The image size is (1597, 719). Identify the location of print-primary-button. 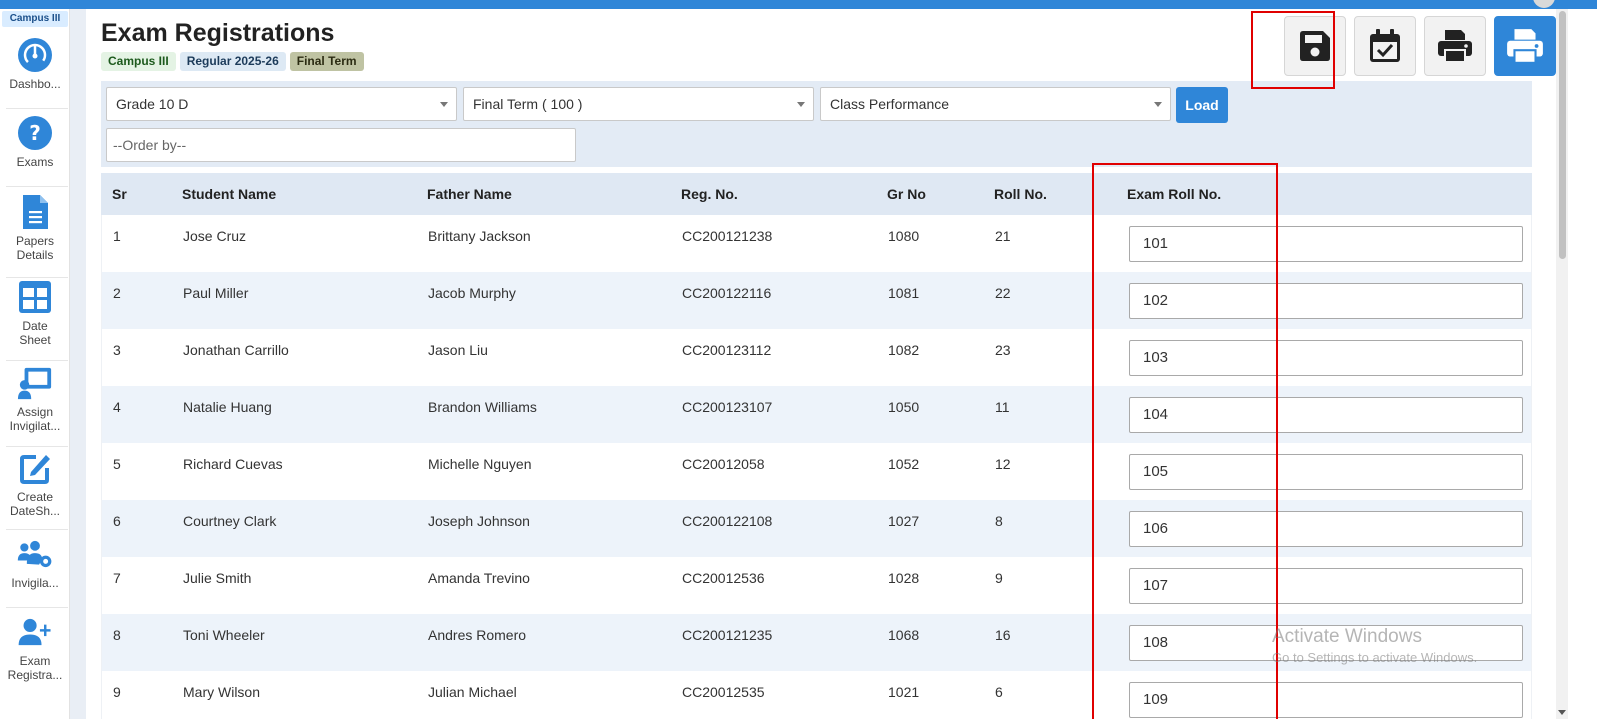
(1525, 46).